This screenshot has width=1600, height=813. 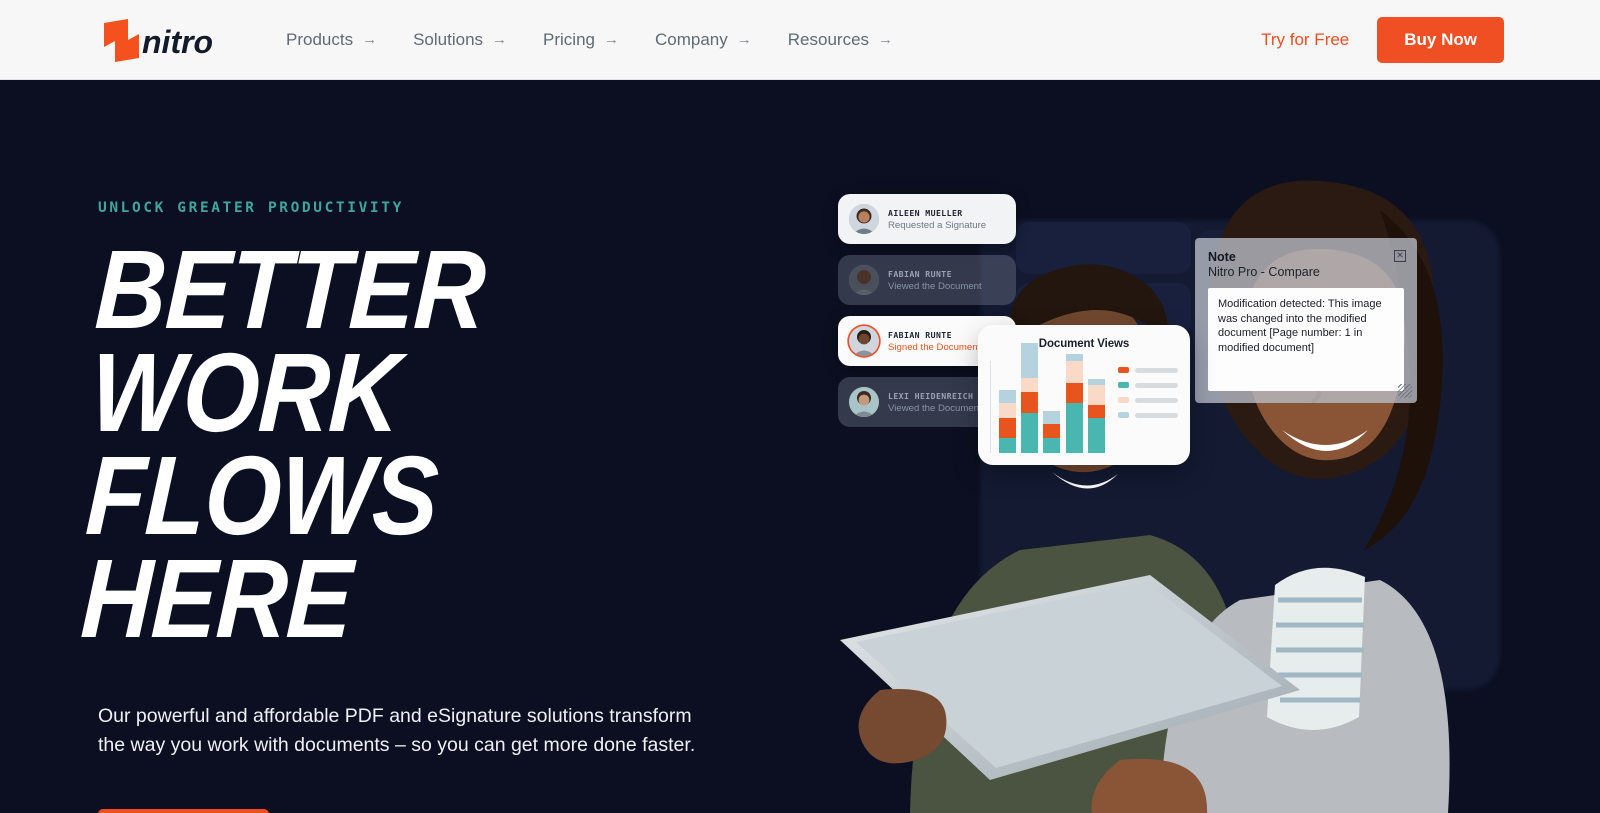 I want to click on nav-item-pricing: Pricing →, so click(x=581, y=40).